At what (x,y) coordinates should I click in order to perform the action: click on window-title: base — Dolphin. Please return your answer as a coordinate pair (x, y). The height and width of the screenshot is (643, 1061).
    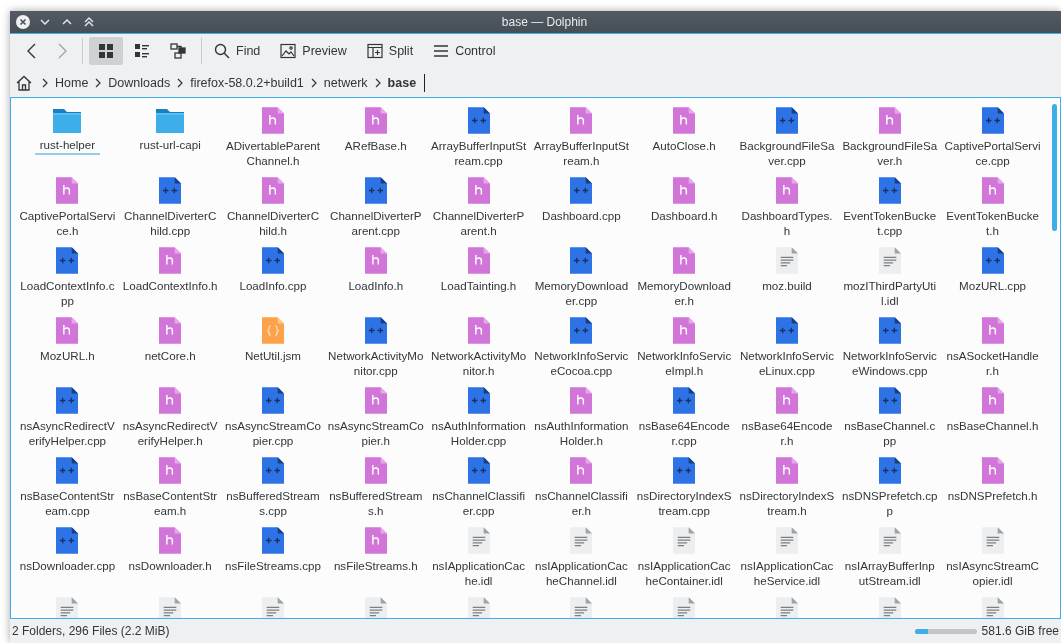
    Looking at the image, I should click on (544, 22).